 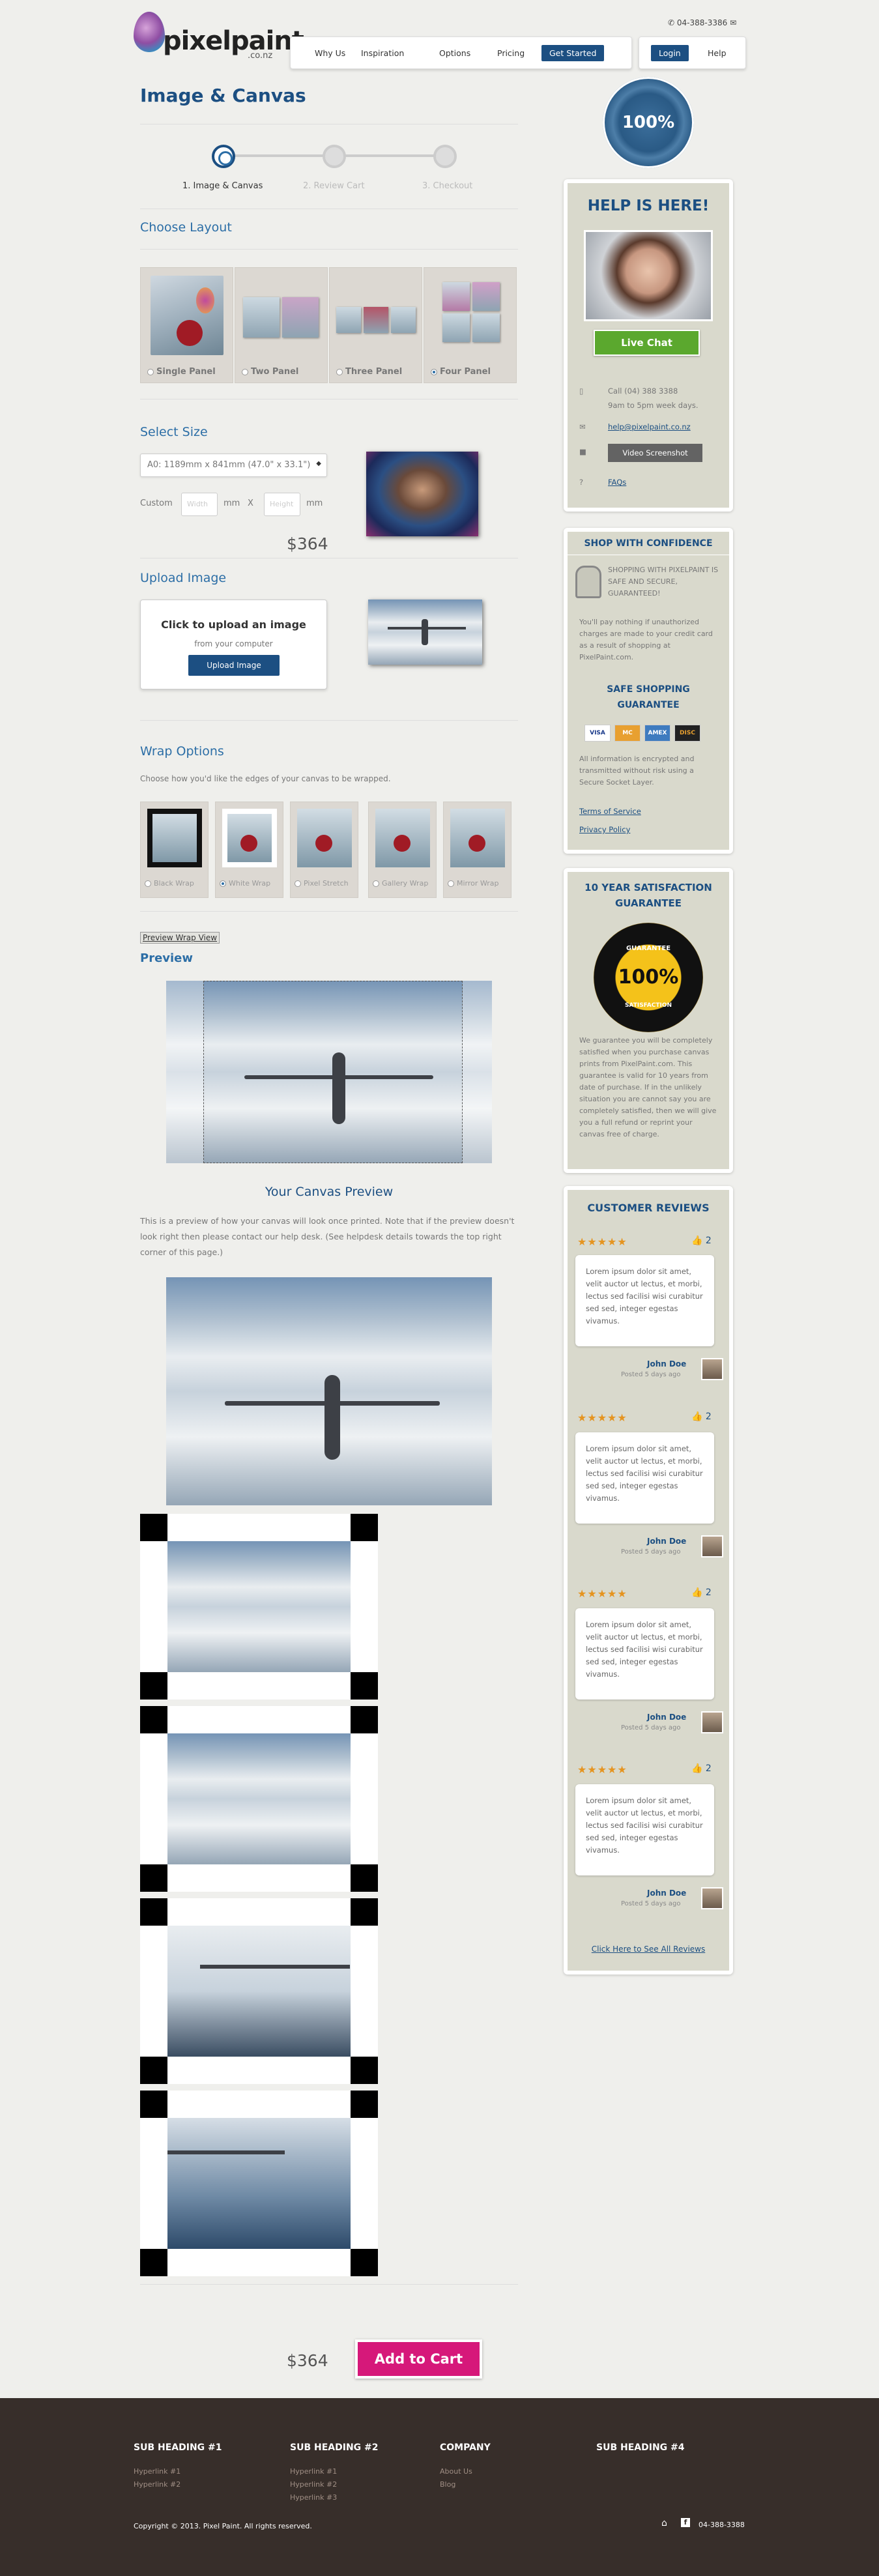 What do you see at coordinates (470, 325) in the screenshot?
I see `layout-option-four: Four Panel` at bounding box center [470, 325].